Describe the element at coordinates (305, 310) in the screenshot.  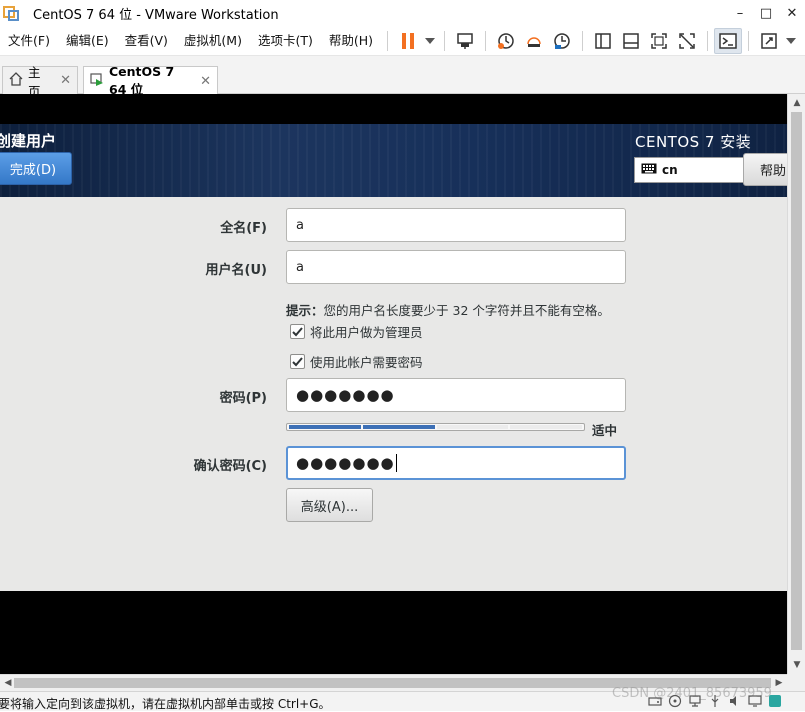
I see `hint-prefix: 提示：` at that location.